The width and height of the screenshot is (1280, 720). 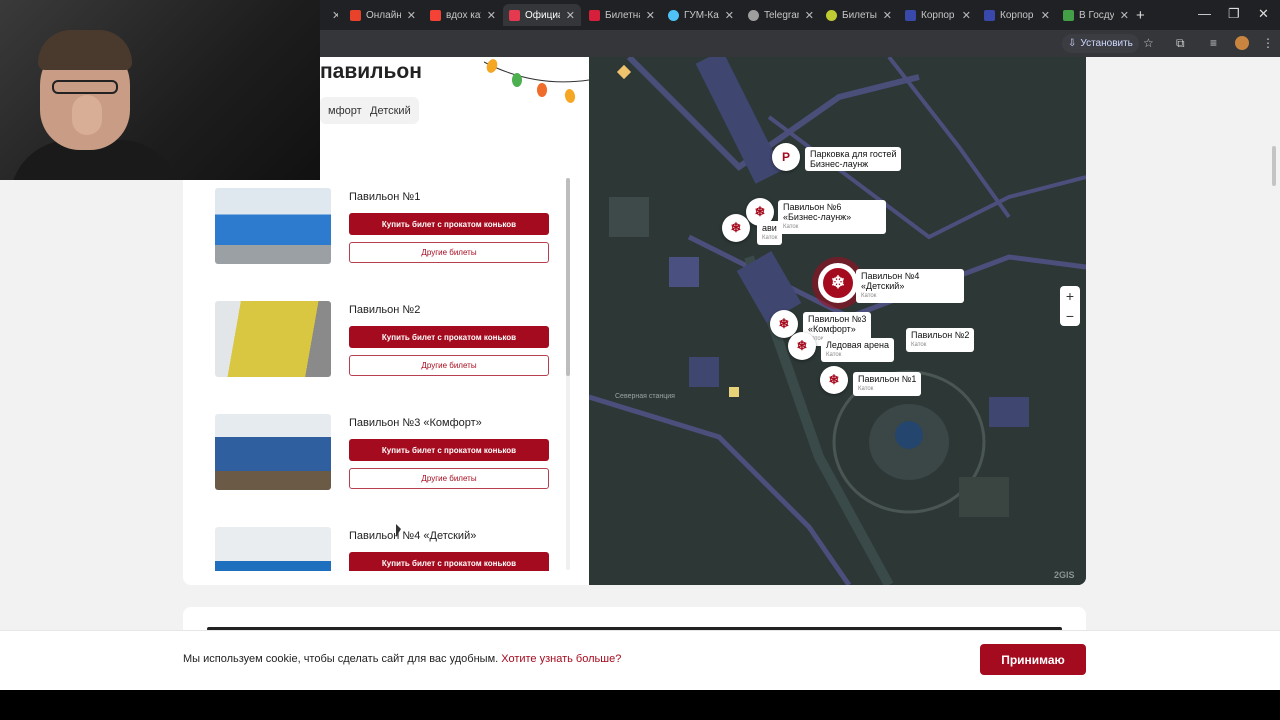 I want to click on map-zoom-control: + −, so click(x=1070, y=306).